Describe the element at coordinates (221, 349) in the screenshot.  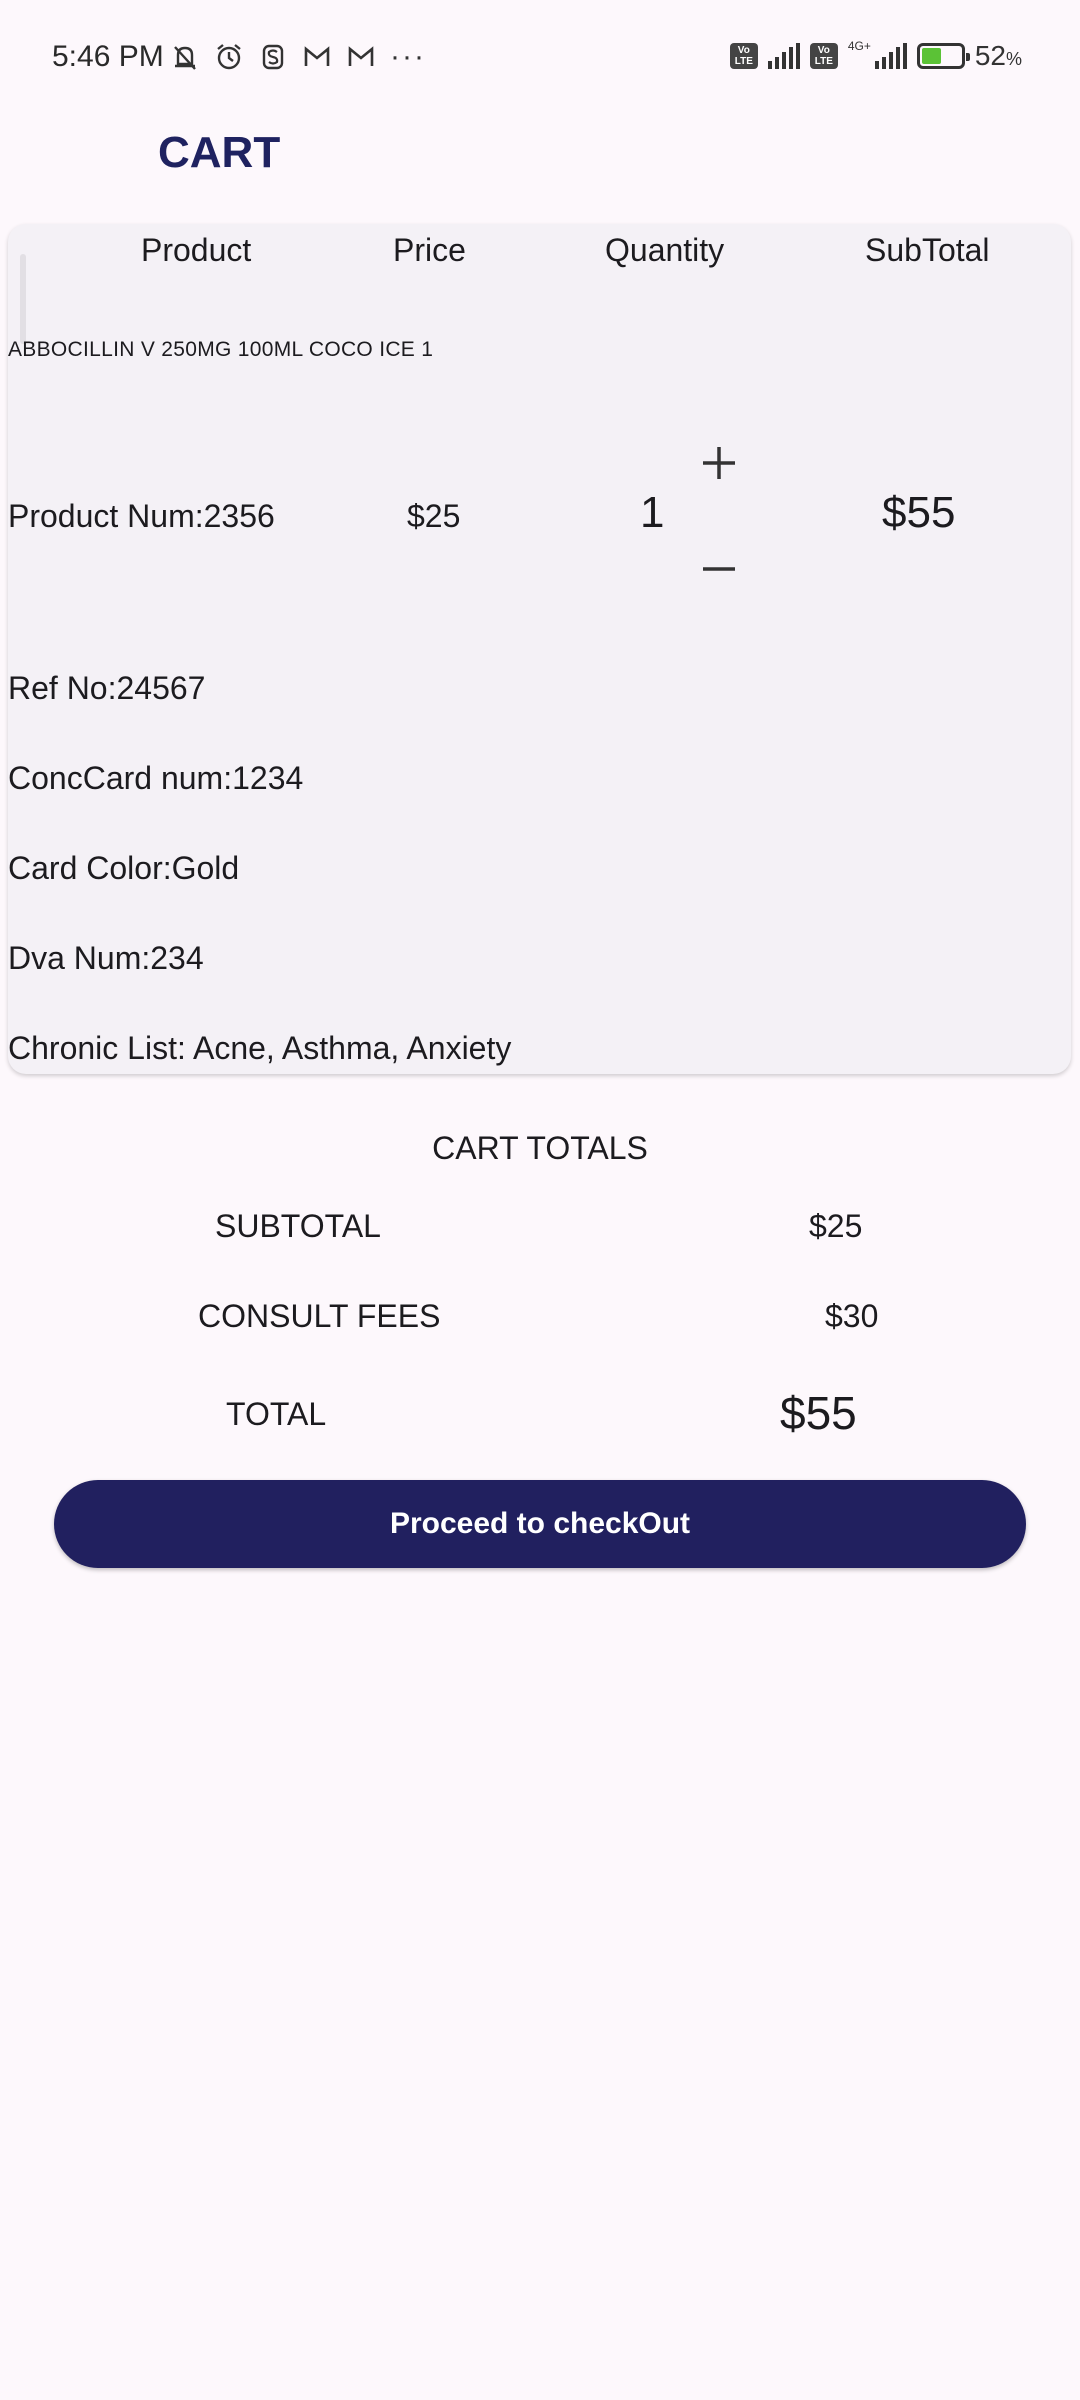
I see `product-name: ABBOCILLIN V 250MG 100ML COCO ICE 1` at that location.